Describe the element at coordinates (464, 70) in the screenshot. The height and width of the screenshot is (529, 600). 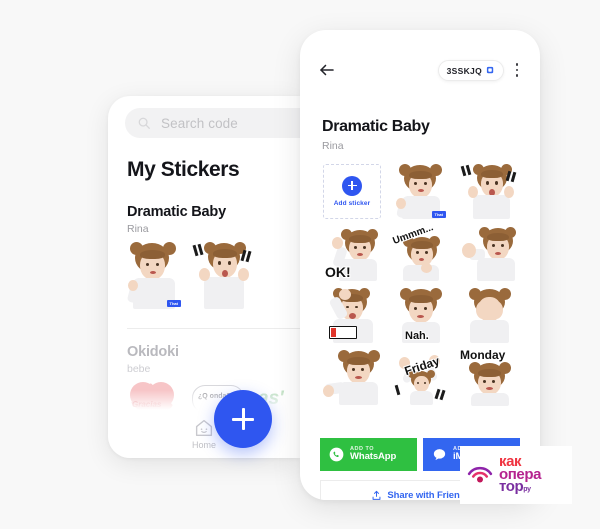
I see `pack-code-text: 3SSKJQ` at that location.